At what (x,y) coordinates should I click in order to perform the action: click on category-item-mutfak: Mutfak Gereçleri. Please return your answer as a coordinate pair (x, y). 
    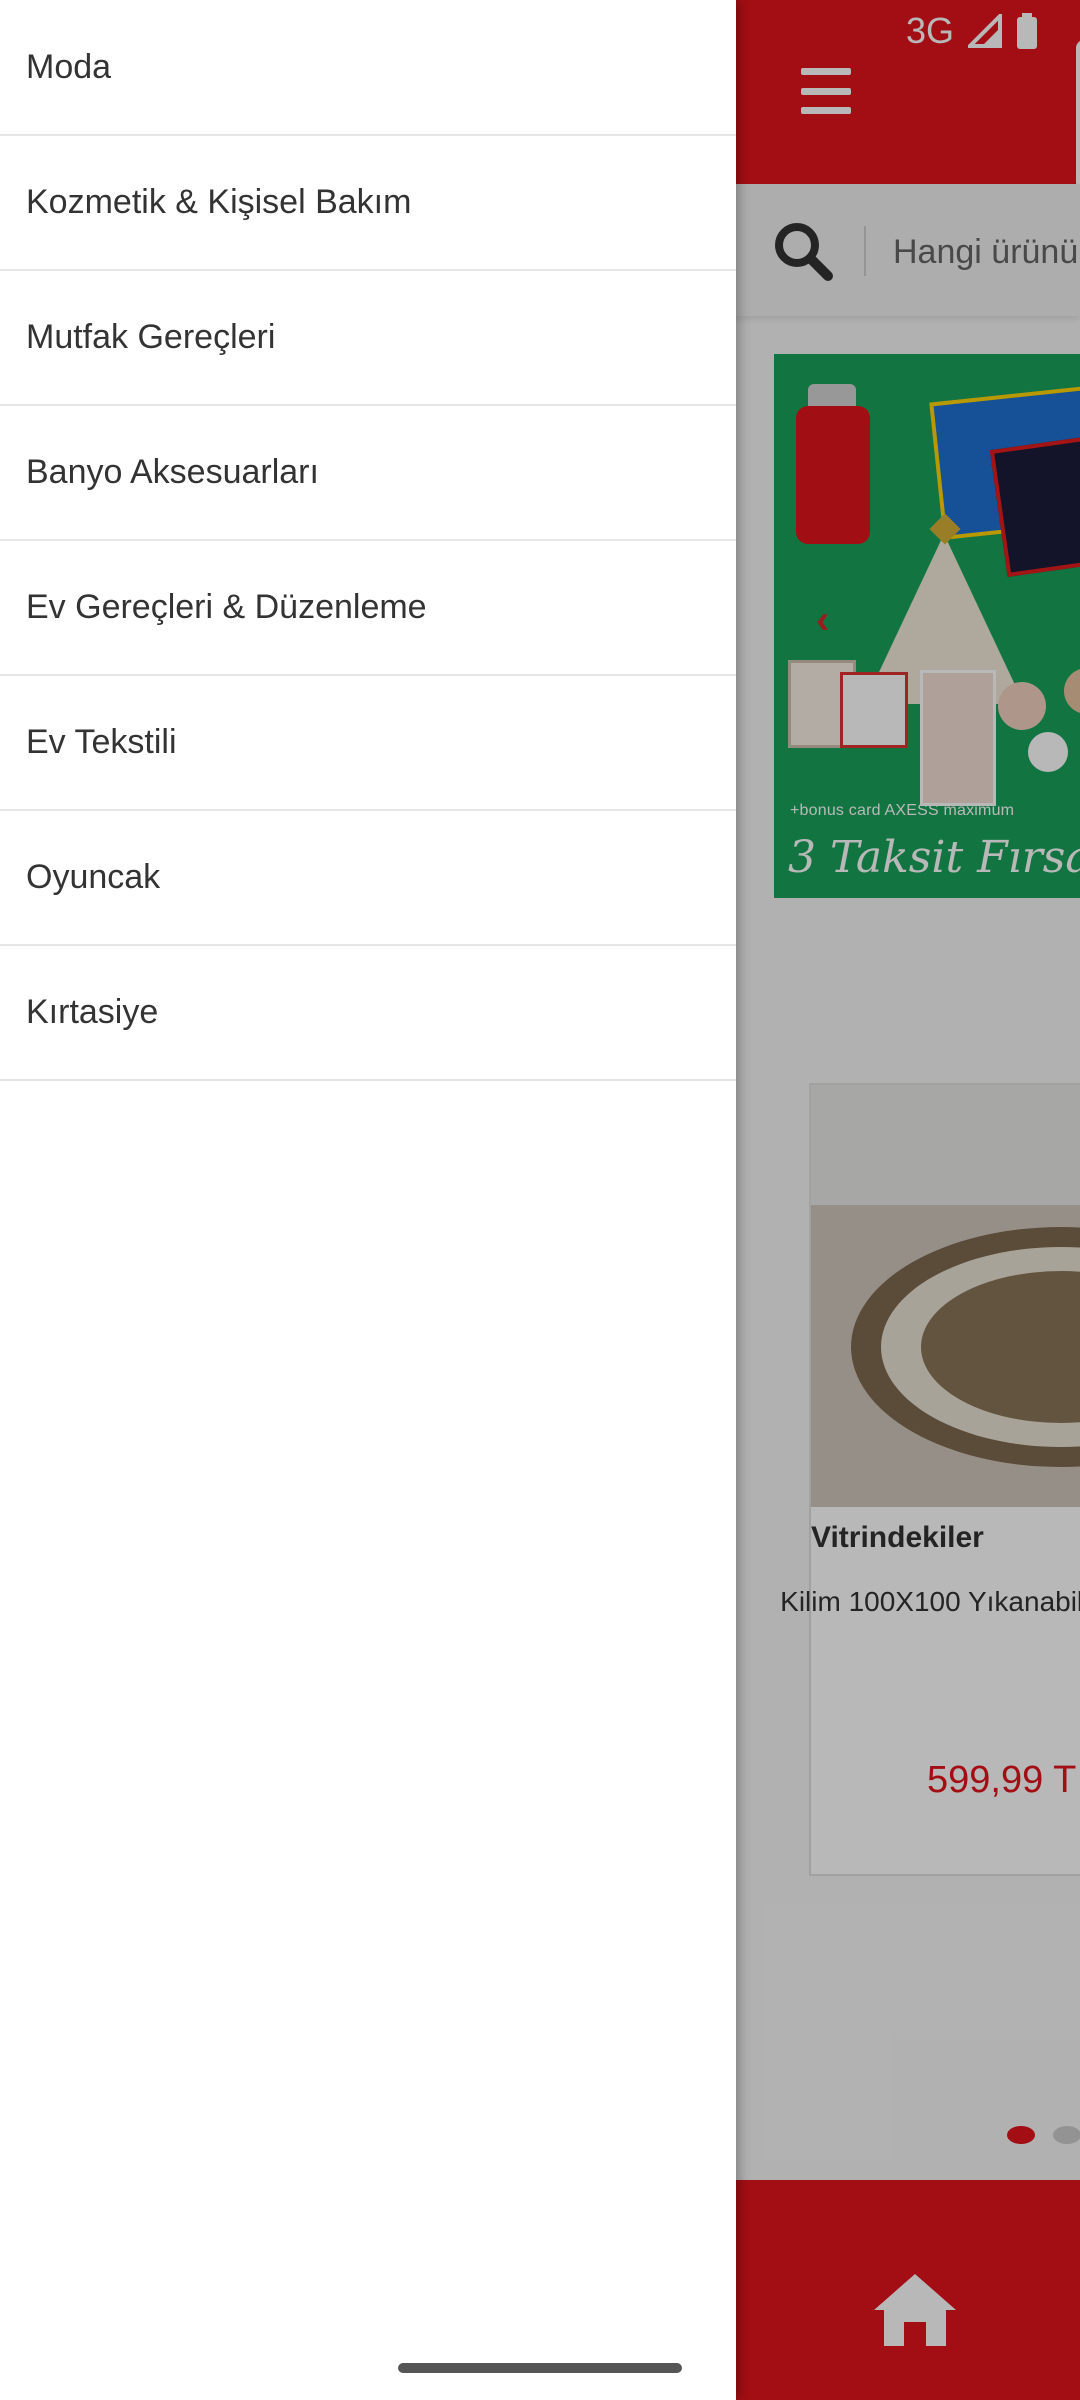
    Looking at the image, I should click on (368, 338).